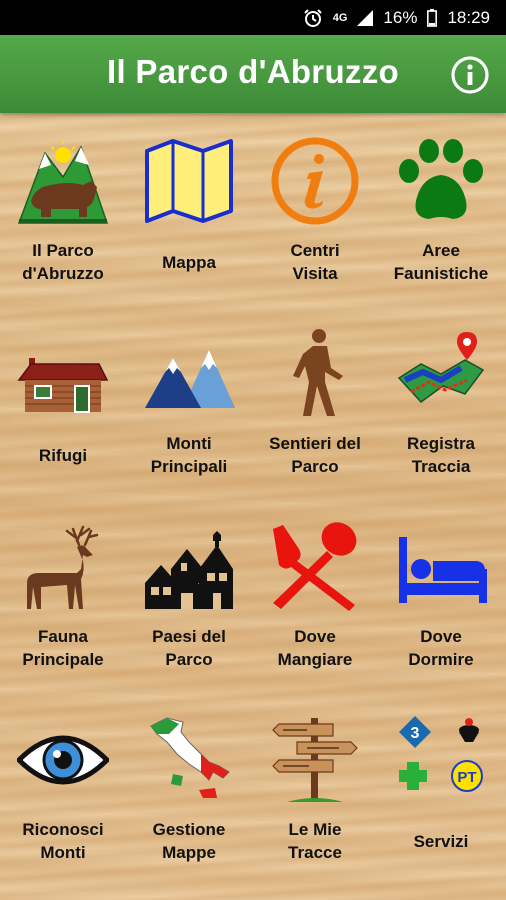 This screenshot has width=506, height=900. Describe the element at coordinates (190, 757) in the screenshot. I see `italy-map-icon` at that location.